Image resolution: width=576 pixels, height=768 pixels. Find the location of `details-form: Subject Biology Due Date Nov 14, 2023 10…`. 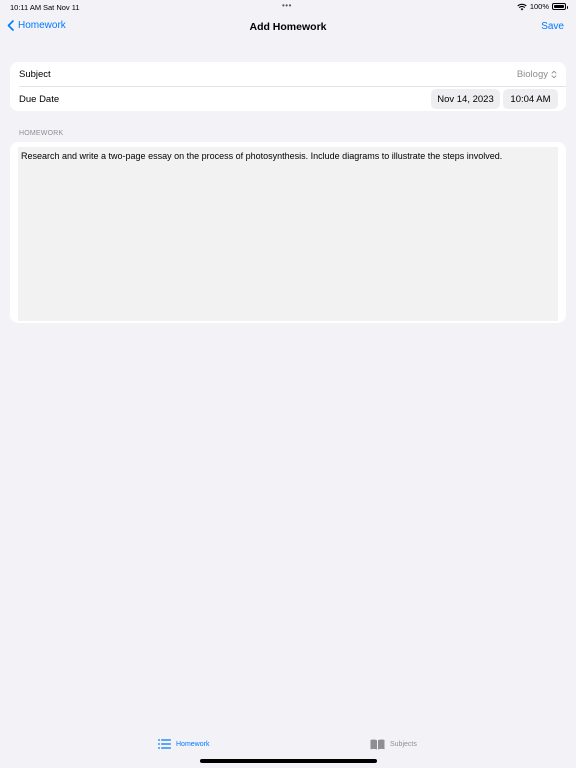

details-form: Subject Biology Due Date Nov 14, 2023 10… is located at coordinates (288, 86).